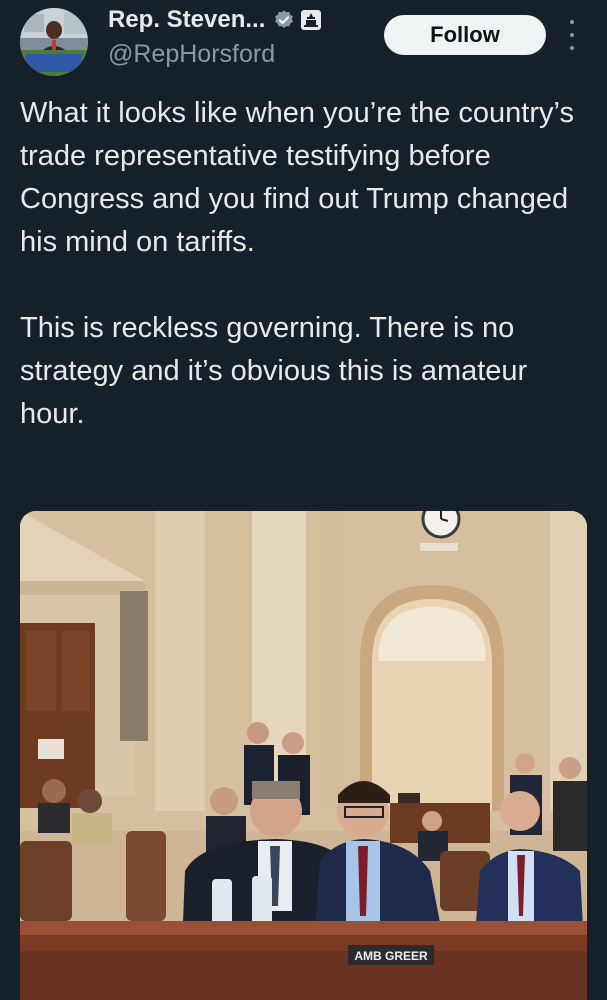  What do you see at coordinates (311, 20) in the screenshot?
I see `government-capitol-icon` at bounding box center [311, 20].